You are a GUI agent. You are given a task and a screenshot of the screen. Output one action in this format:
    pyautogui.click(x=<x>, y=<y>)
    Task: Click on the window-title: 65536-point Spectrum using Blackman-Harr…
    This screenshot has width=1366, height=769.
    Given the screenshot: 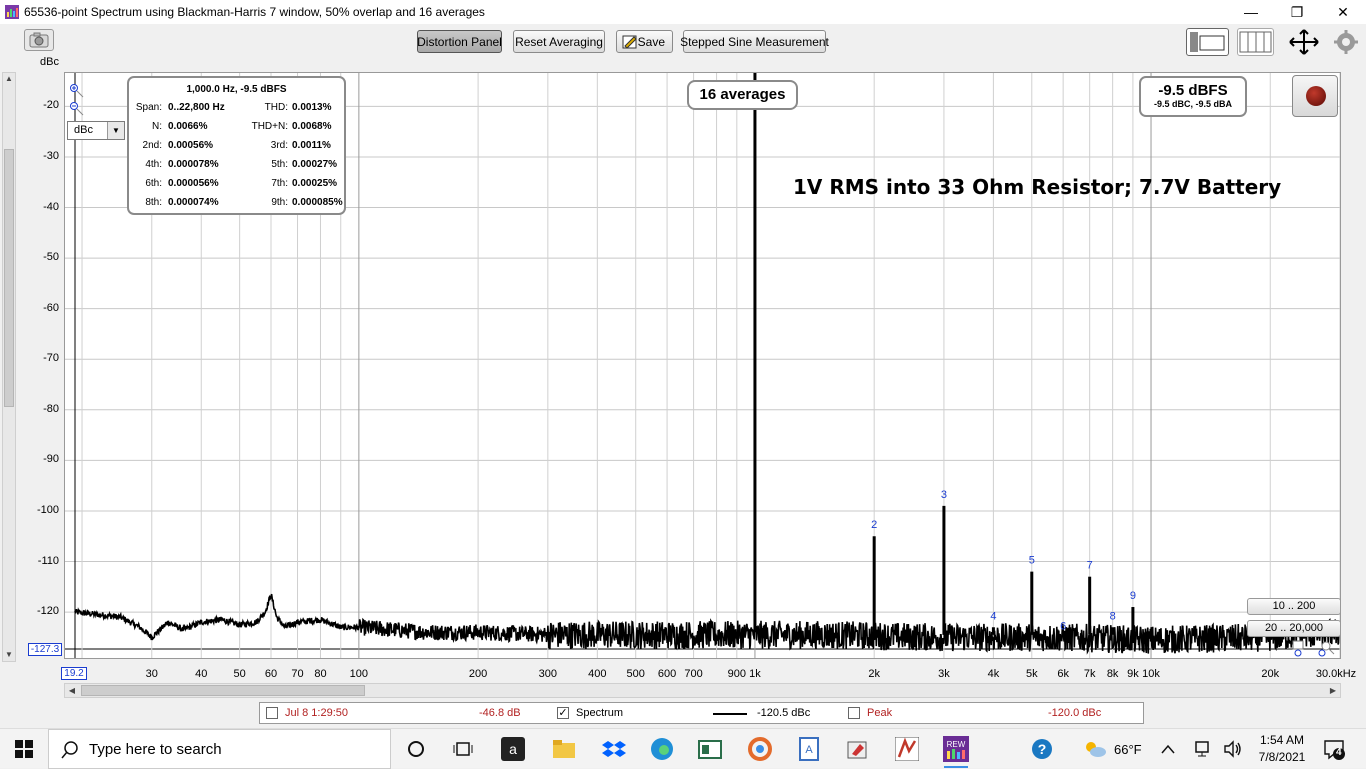 What is the action you would take?
    pyautogui.click(x=254, y=12)
    